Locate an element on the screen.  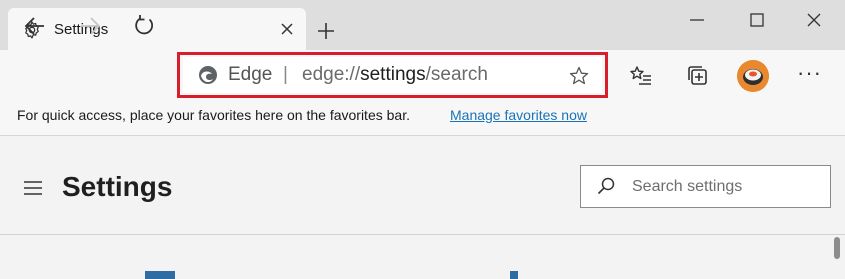
url-prefix: edge:// is located at coordinates (331, 74).